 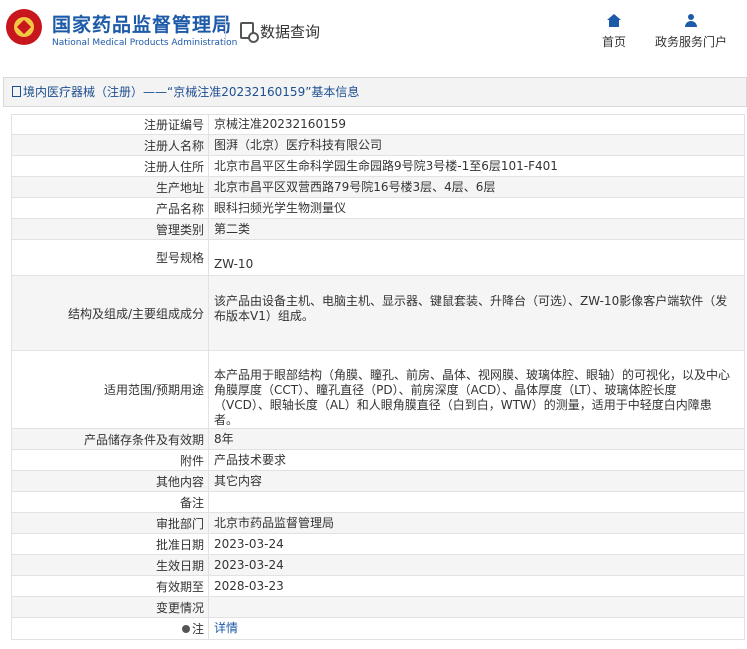 I want to click on table-row: 备注, so click(x=378, y=502).